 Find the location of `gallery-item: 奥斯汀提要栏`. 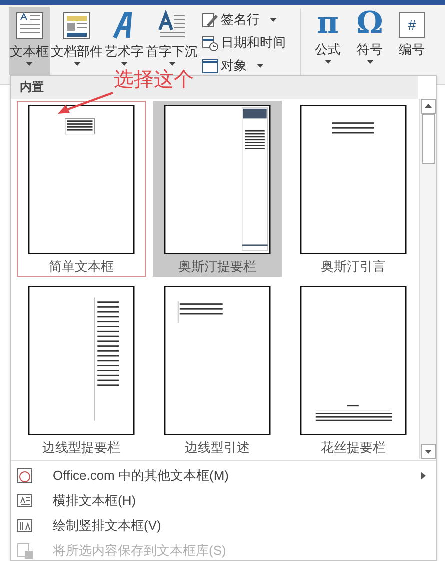

gallery-item: 奥斯汀提要栏 is located at coordinates (217, 189).